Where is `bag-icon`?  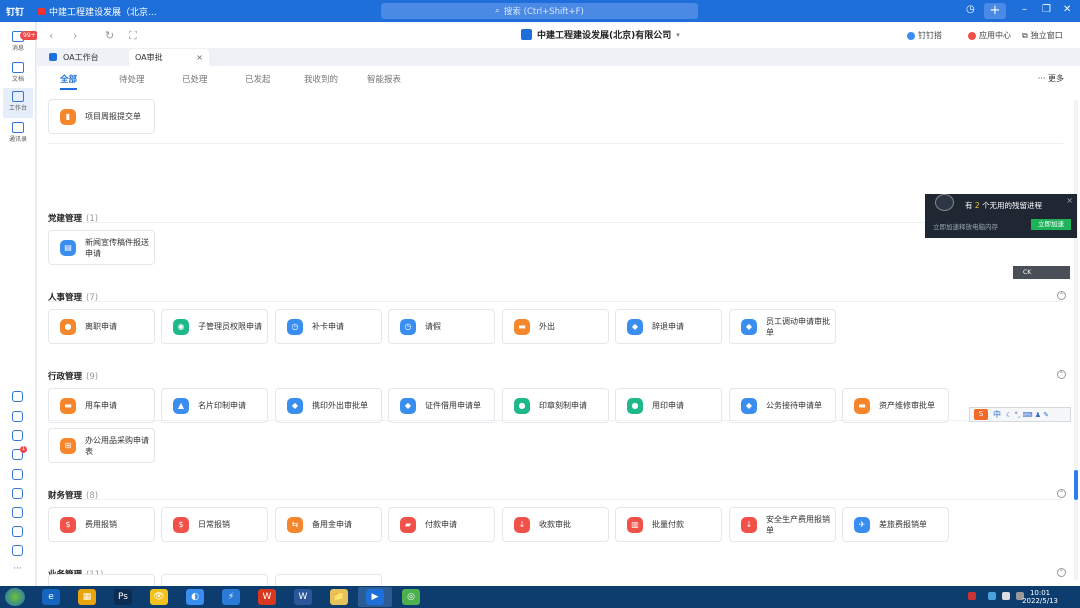
bag-icon is located at coordinates (17, 550).